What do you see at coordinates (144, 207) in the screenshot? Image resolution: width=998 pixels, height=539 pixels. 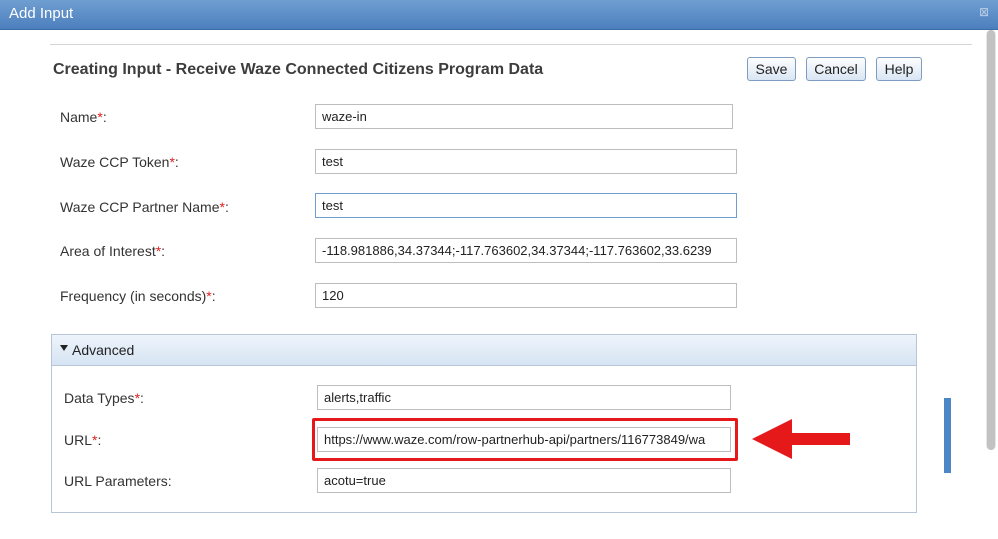 I see `partner-name-label: Waze CCP Partner Name*:` at bounding box center [144, 207].